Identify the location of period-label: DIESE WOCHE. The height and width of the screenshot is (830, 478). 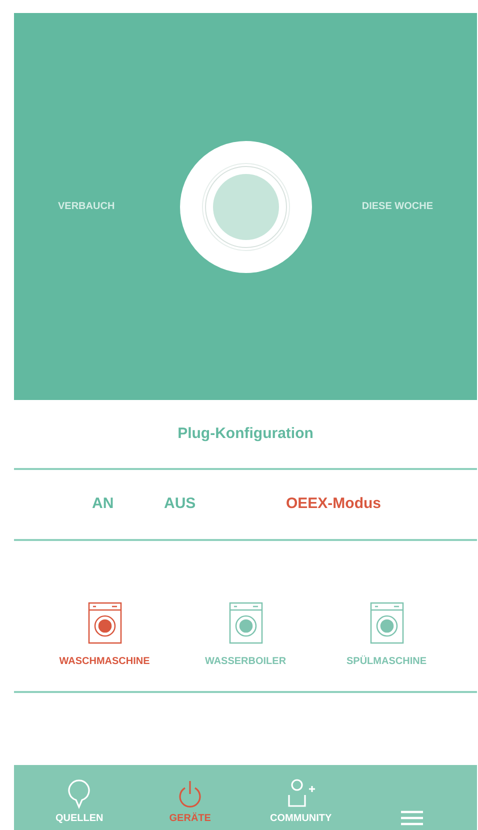
(396, 207).